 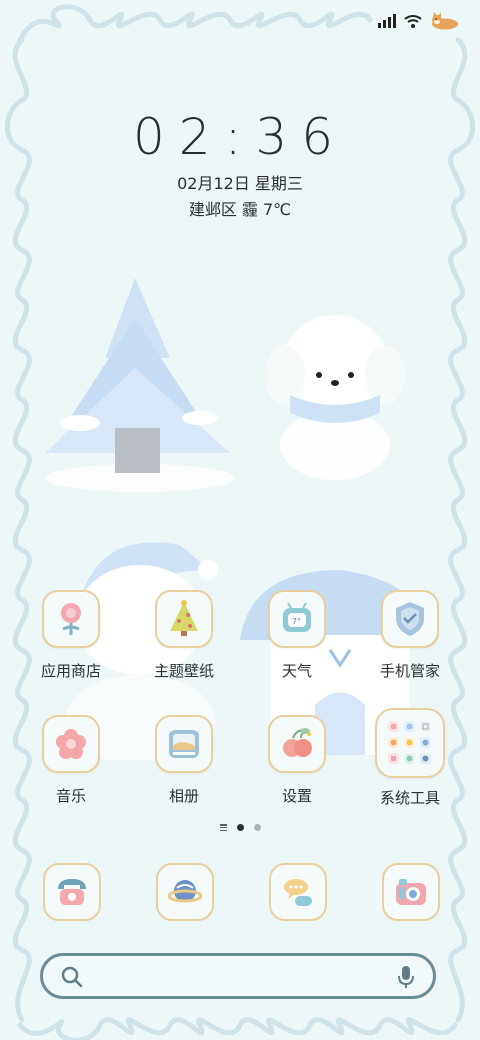 I want to click on home-feed-indicator-icon, so click(x=223, y=827).